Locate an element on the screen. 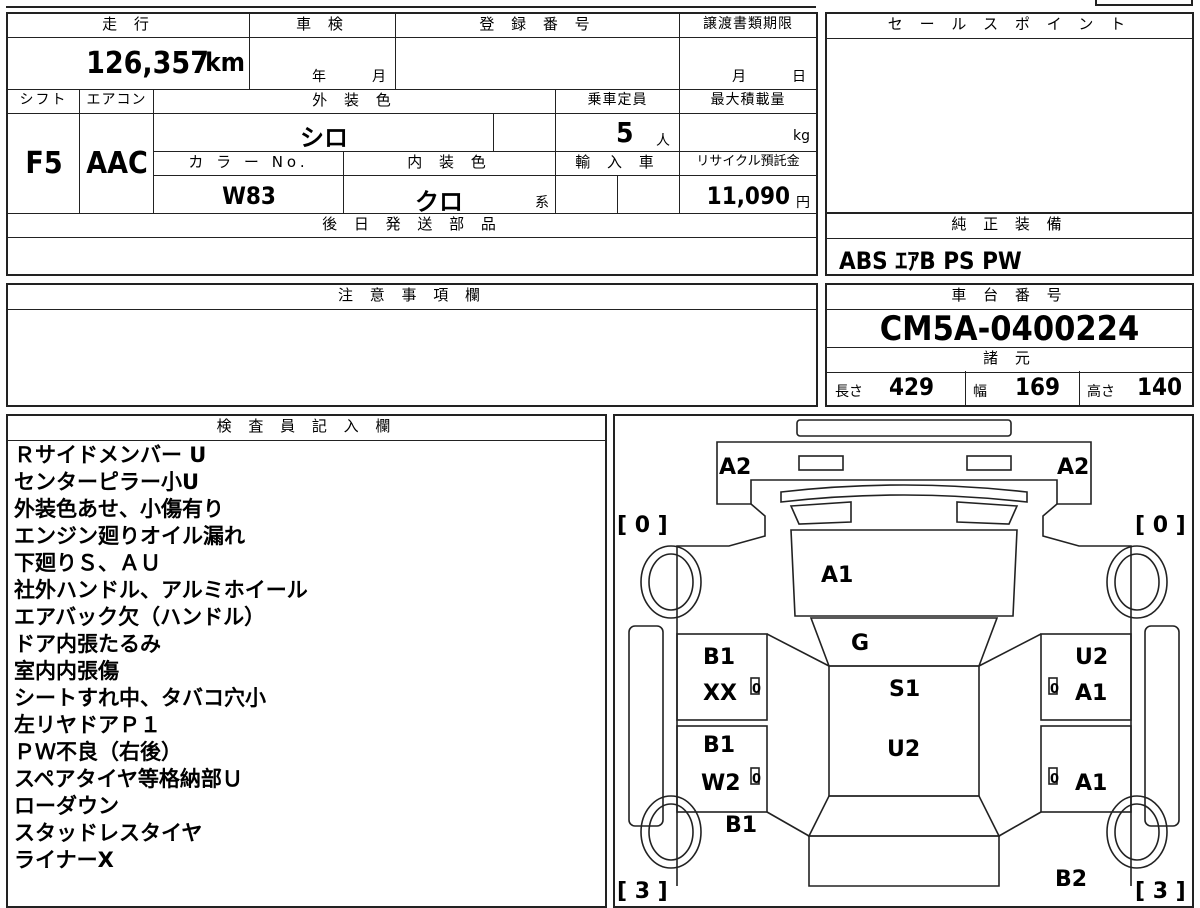  spec-height-label: 高さ is located at coordinates (1101, 392).